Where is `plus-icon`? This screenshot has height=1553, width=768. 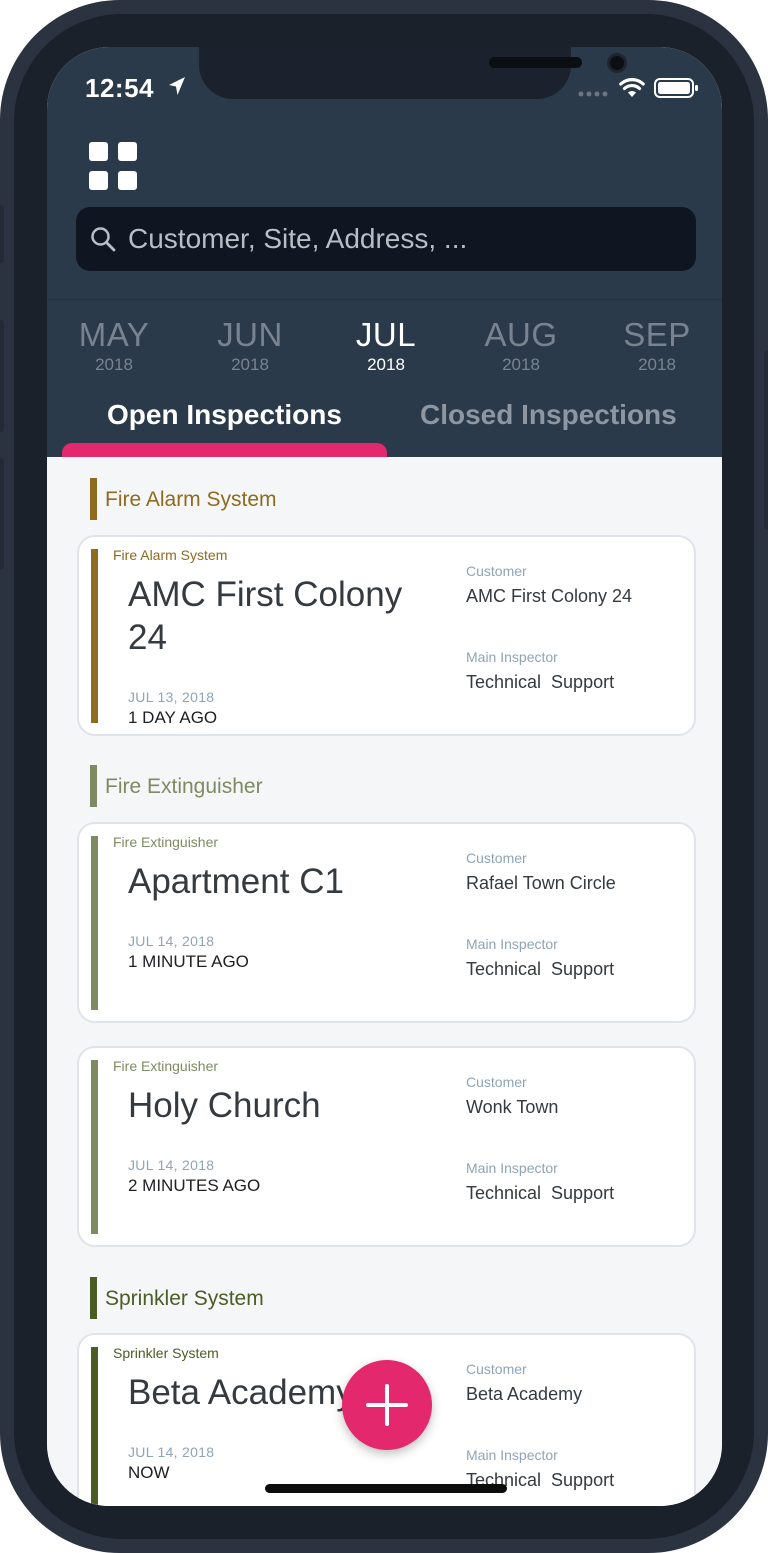
plus-icon is located at coordinates (387, 1405).